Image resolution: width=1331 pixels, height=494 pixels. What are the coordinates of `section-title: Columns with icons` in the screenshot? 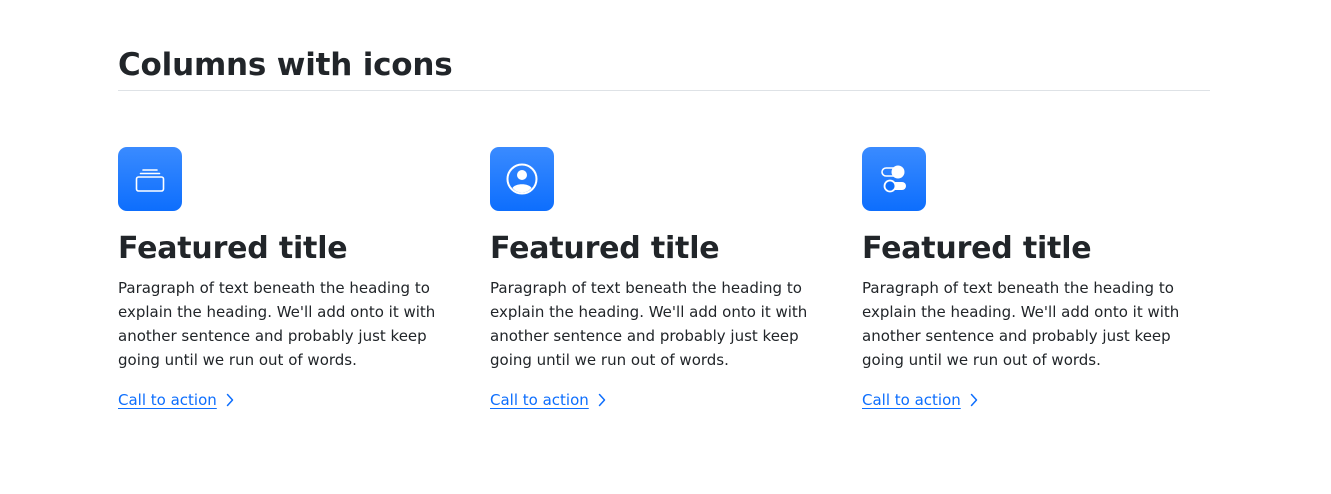 It's located at (285, 65).